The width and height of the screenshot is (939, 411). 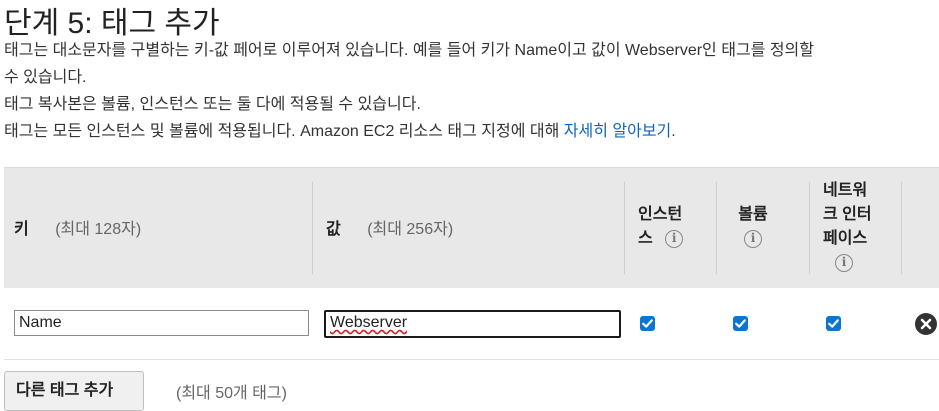 What do you see at coordinates (333, 229) in the screenshot?
I see `value-header-label: 값` at bounding box center [333, 229].